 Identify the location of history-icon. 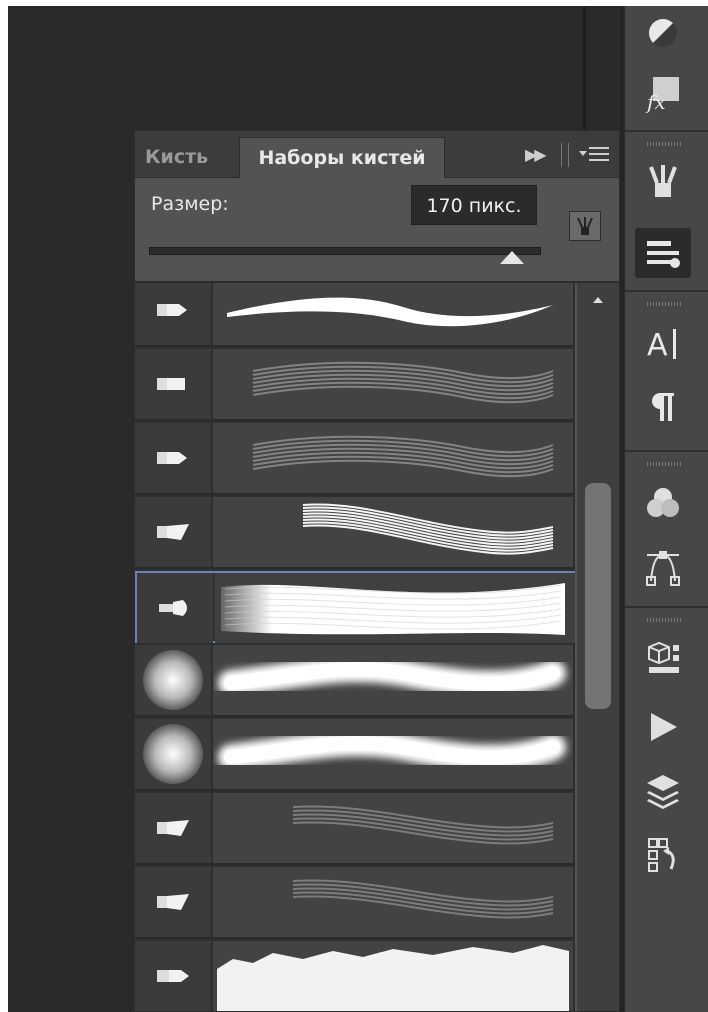
(661, 855).